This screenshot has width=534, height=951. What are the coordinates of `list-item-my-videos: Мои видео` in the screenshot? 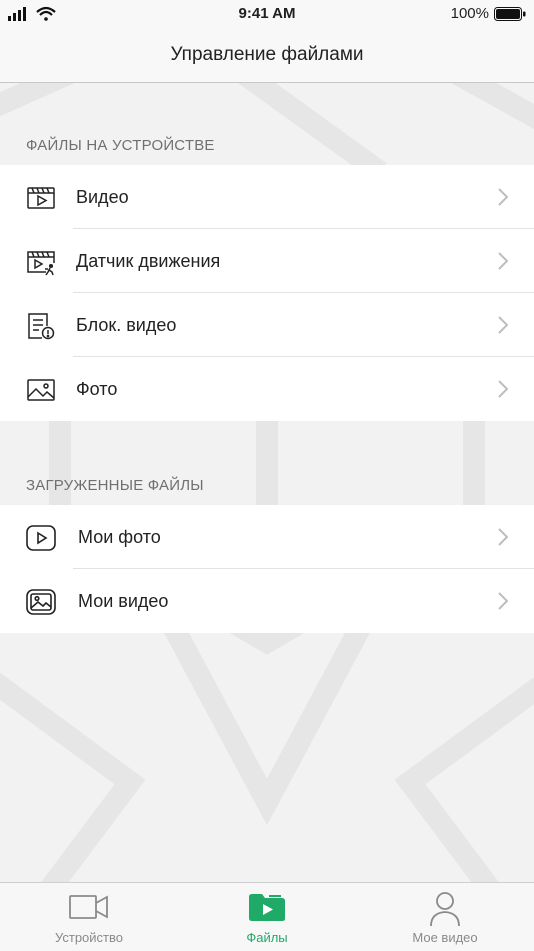 It's located at (267, 601).